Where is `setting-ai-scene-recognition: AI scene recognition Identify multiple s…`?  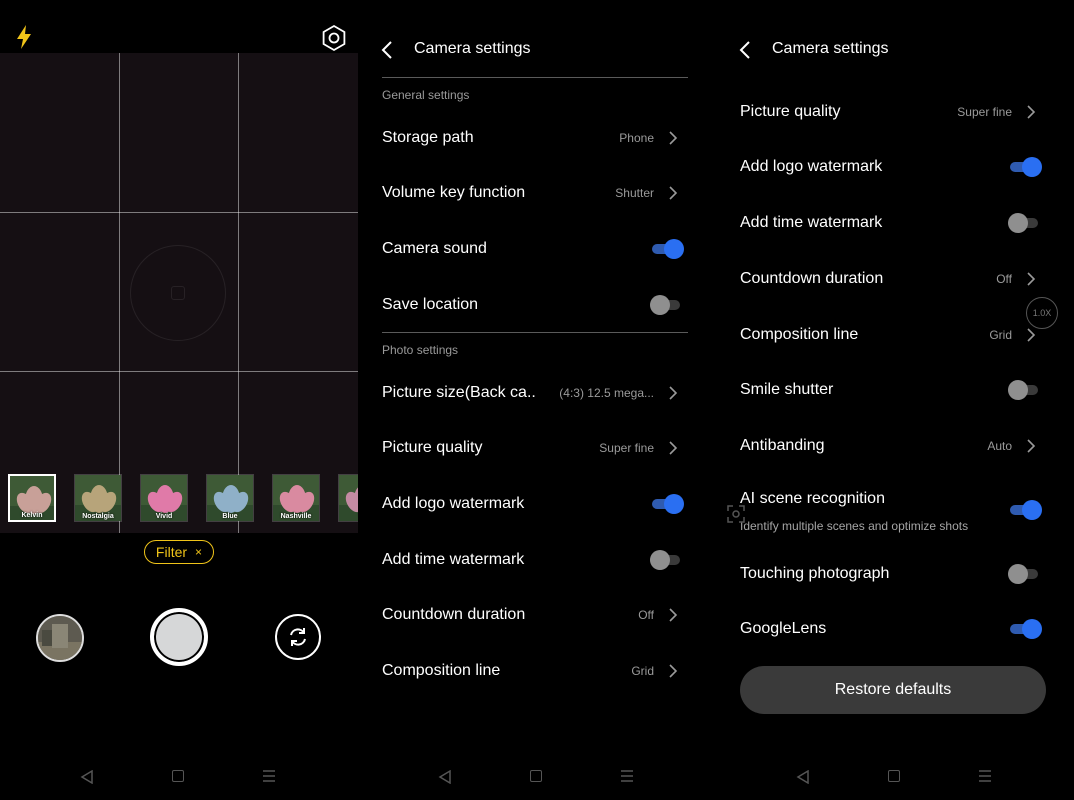 setting-ai-scene-recognition: AI scene recognition Identify multiple s… is located at coordinates (895, 510).